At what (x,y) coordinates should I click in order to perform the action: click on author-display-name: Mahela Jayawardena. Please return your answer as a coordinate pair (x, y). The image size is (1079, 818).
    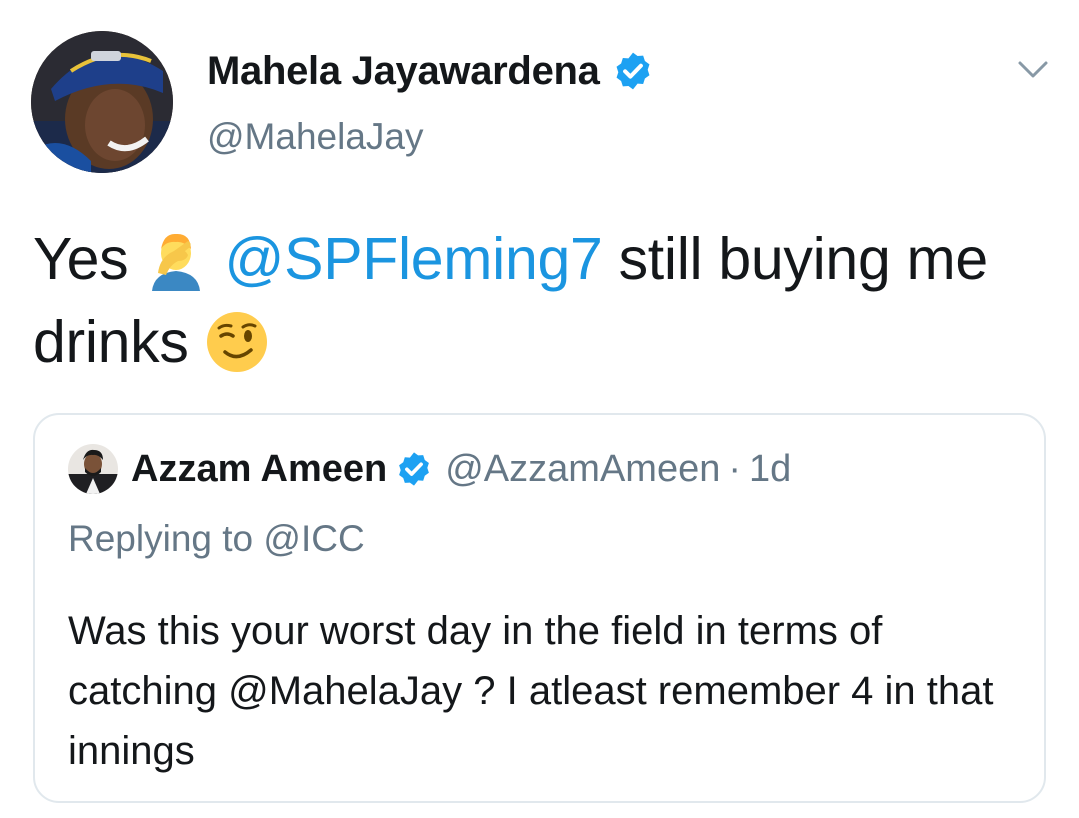
    Looking at the image, I should click on (403, 71).